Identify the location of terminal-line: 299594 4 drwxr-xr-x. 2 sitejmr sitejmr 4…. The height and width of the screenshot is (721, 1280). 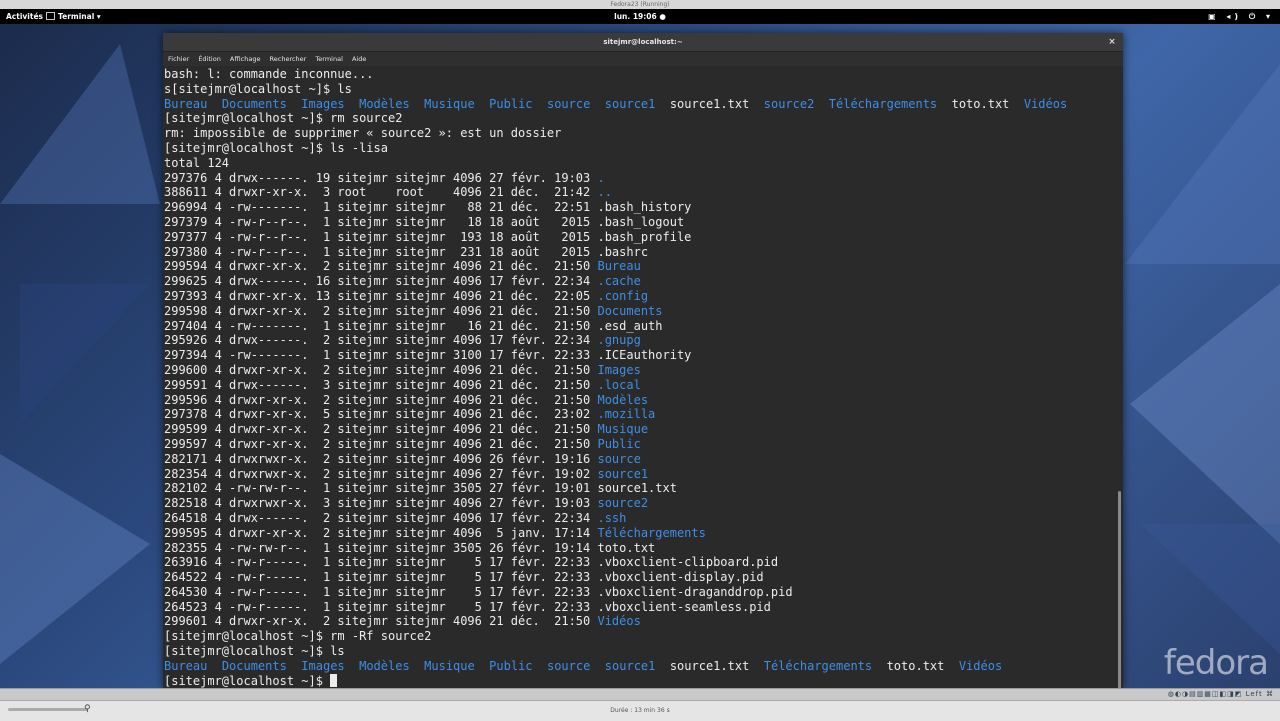
(643, 266).